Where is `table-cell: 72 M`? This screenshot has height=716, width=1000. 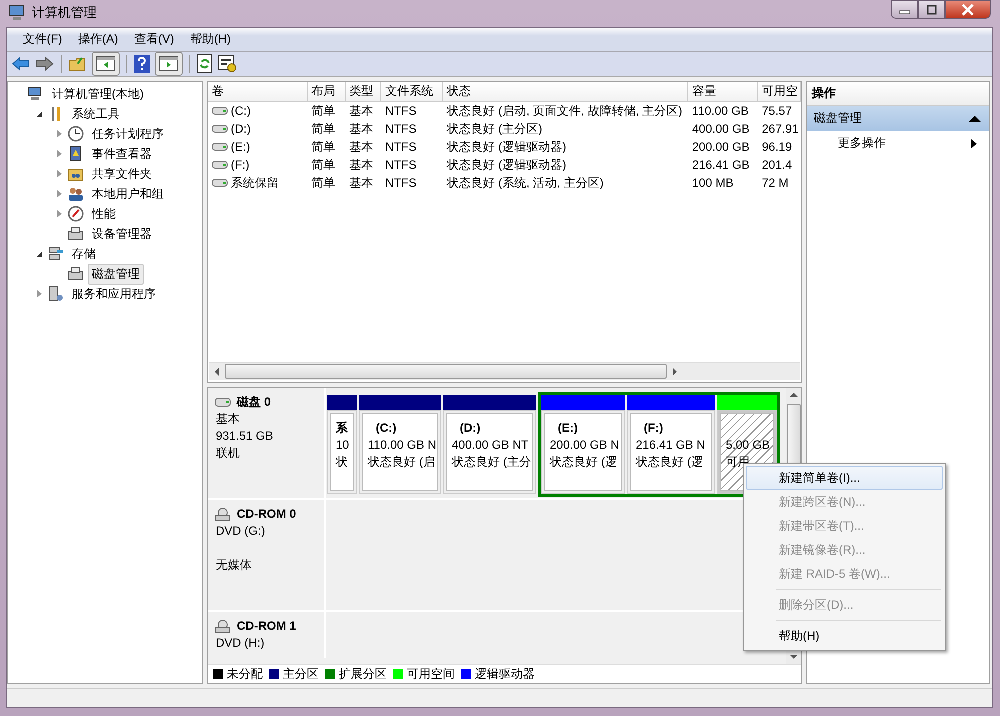 table-cell: 72 M is located at coordinates (775, 183).